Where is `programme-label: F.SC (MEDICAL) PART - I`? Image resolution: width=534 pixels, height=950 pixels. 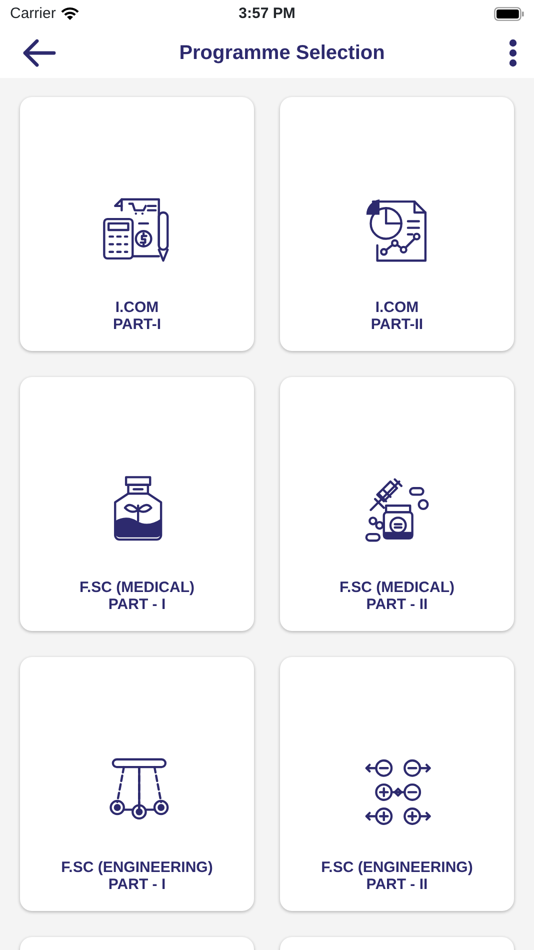 programme-label: F.SC (MEDICAL) PART - I is located at coordinates (137, 596).